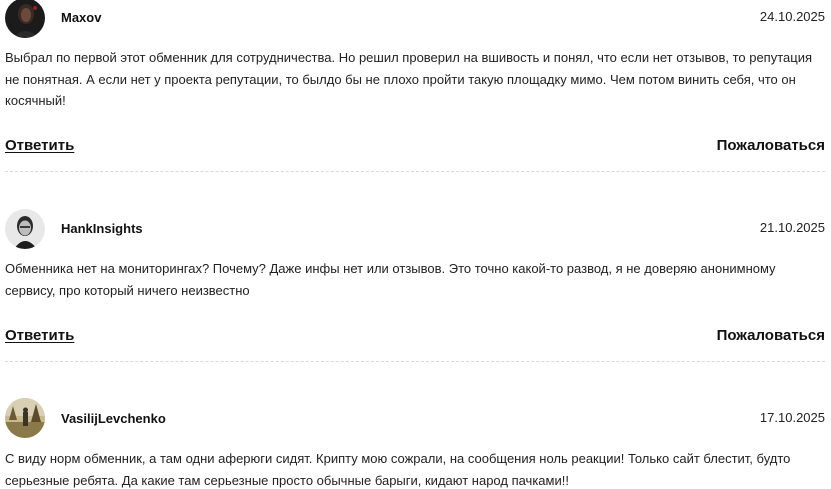 The height and width of the screenshot is (489, 831). I want to click on author-name: VasilijLevchenko, so click(113, 419).